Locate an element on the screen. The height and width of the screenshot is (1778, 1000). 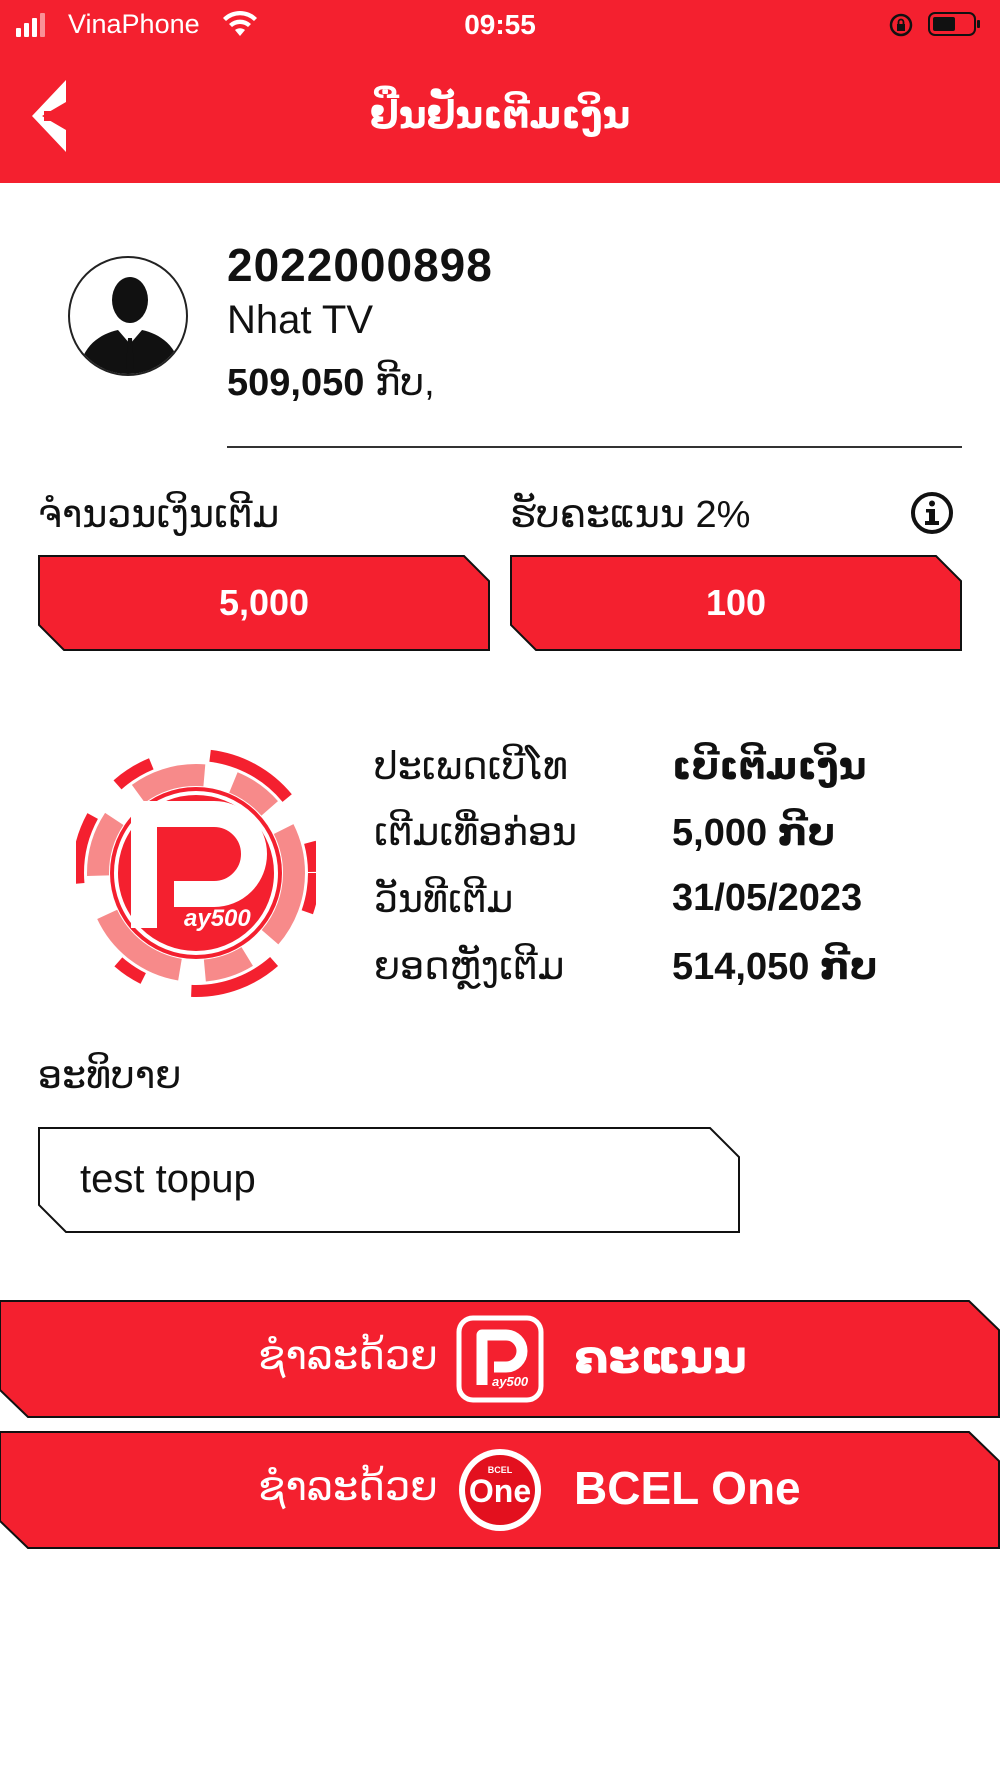
balance-value: 509,050 is located at coordinates (296, 383).